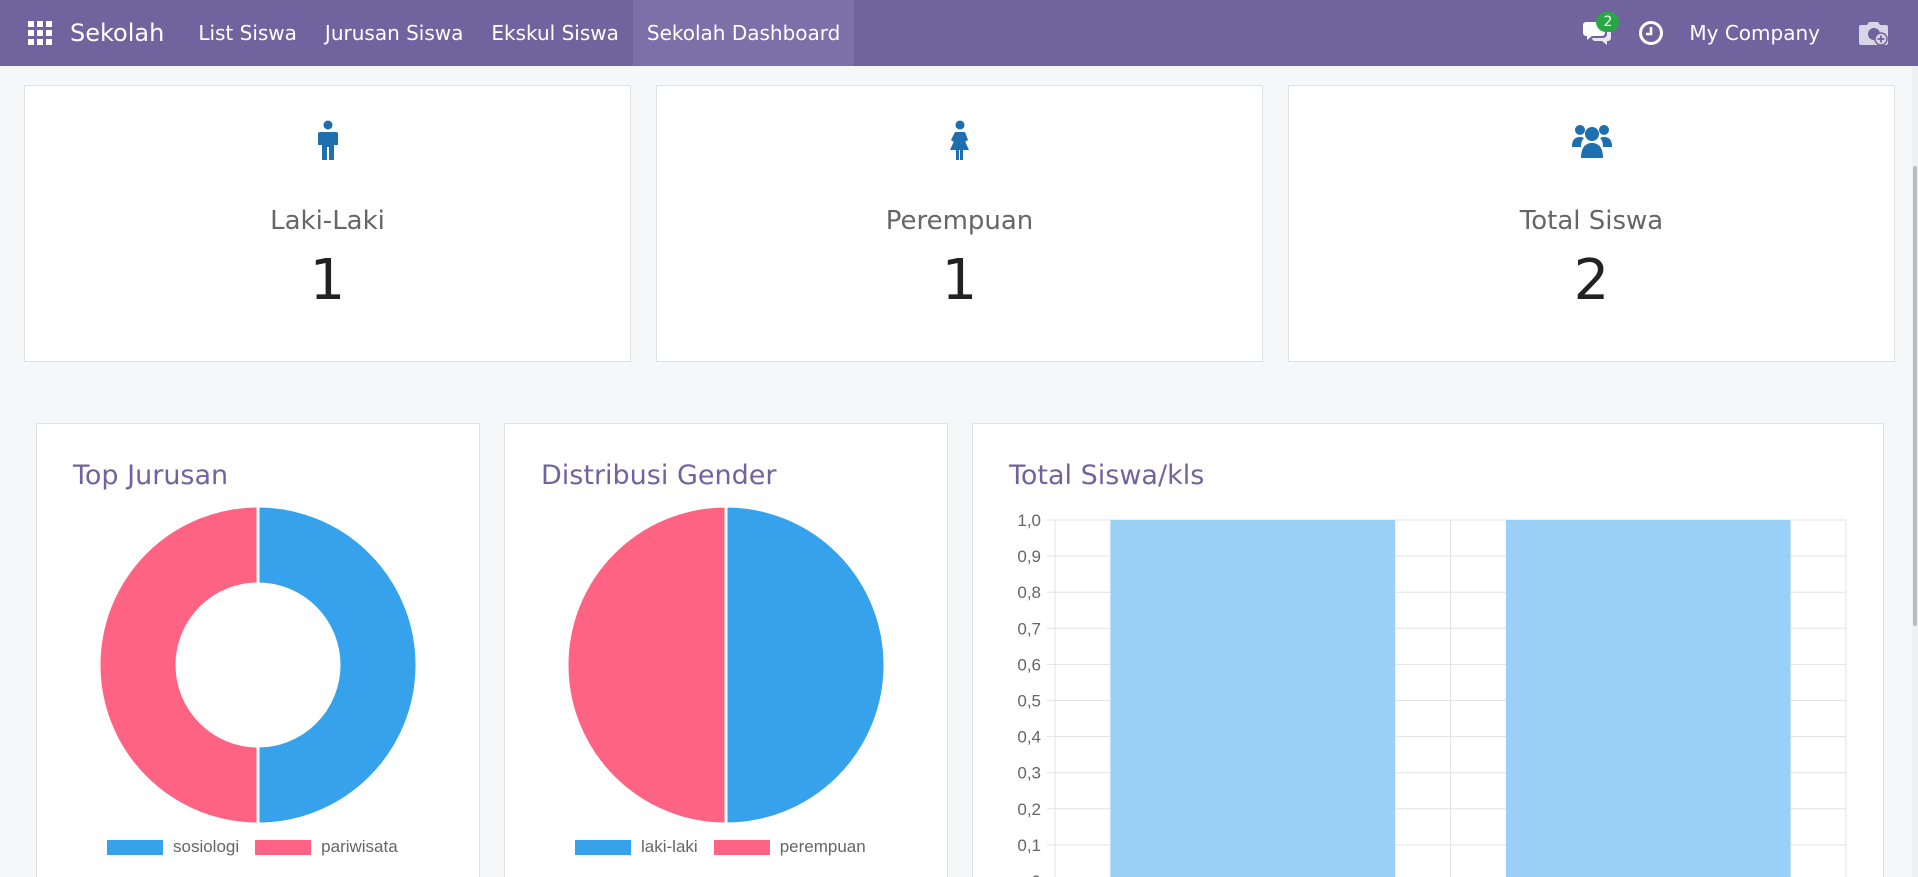 The image size is (1918, 877). Describe the element at coordinates (1029, 737) in the screenshot. I see `y-tick-label: 0,4` at that location.